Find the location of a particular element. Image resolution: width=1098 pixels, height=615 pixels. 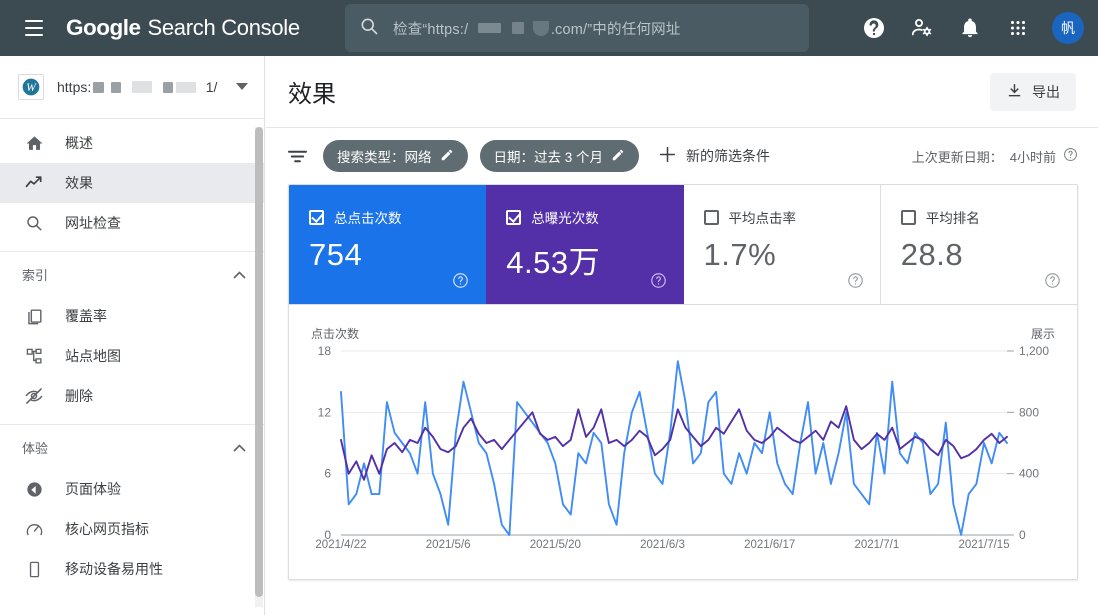

hamburger-menu-icon is located at coordinates (34, 28).